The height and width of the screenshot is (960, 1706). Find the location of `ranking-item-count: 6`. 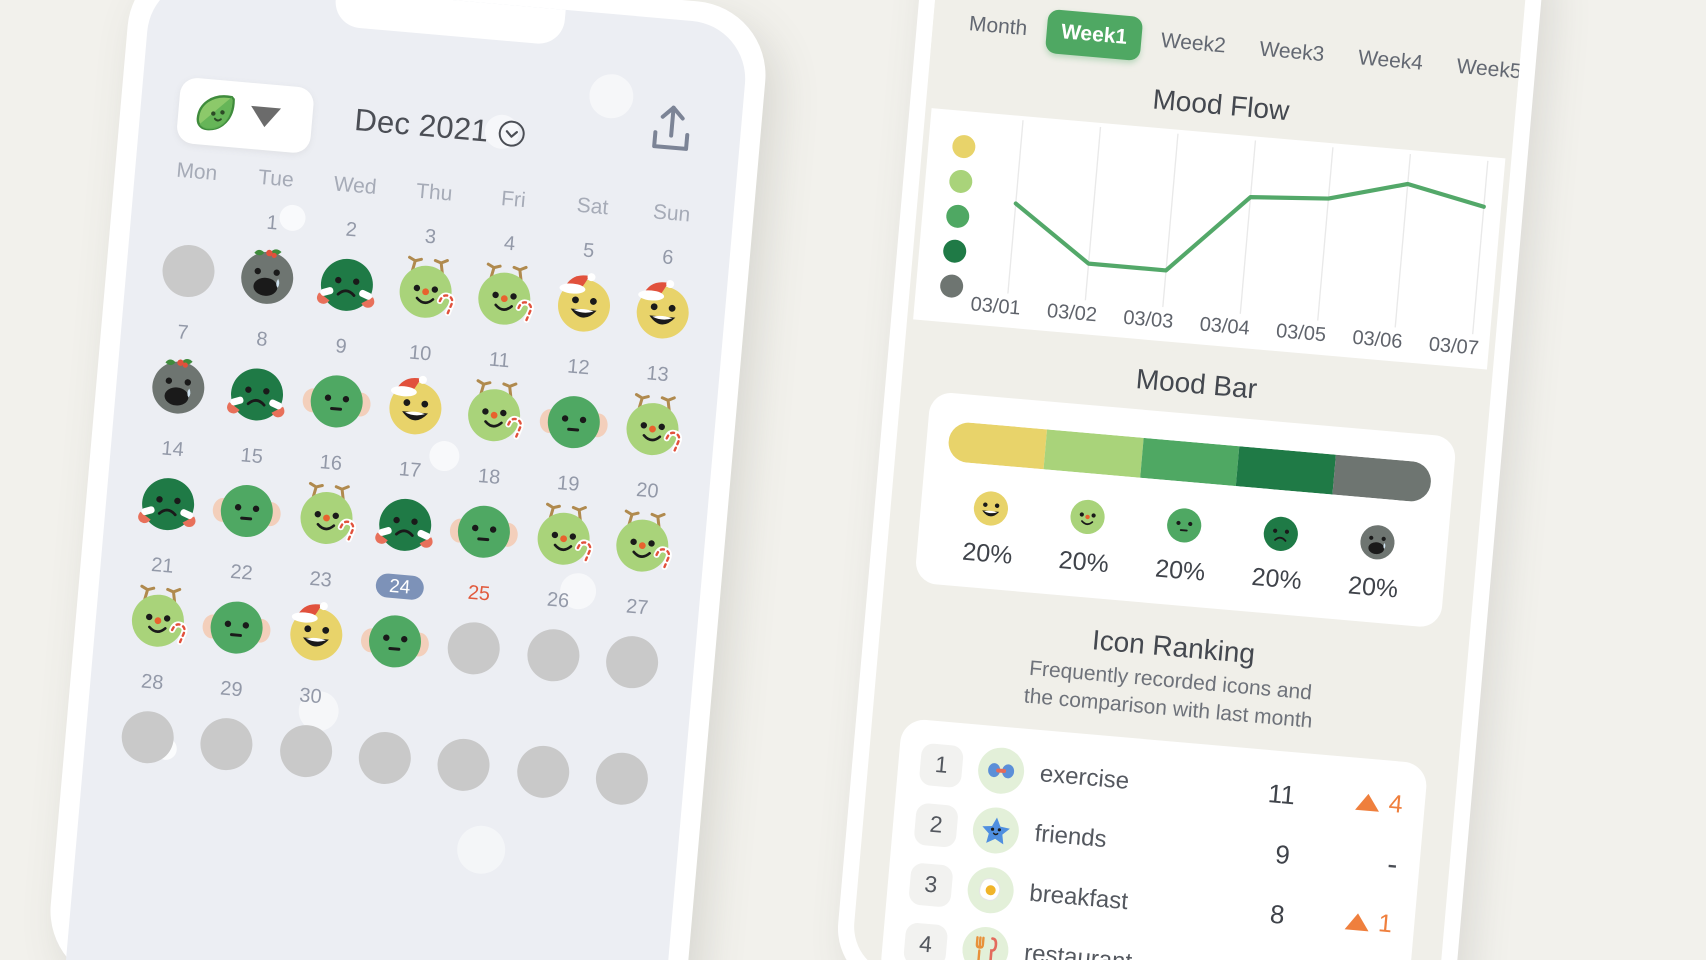

ranking-item-count: 6 is located at coordinates (1250, 957).